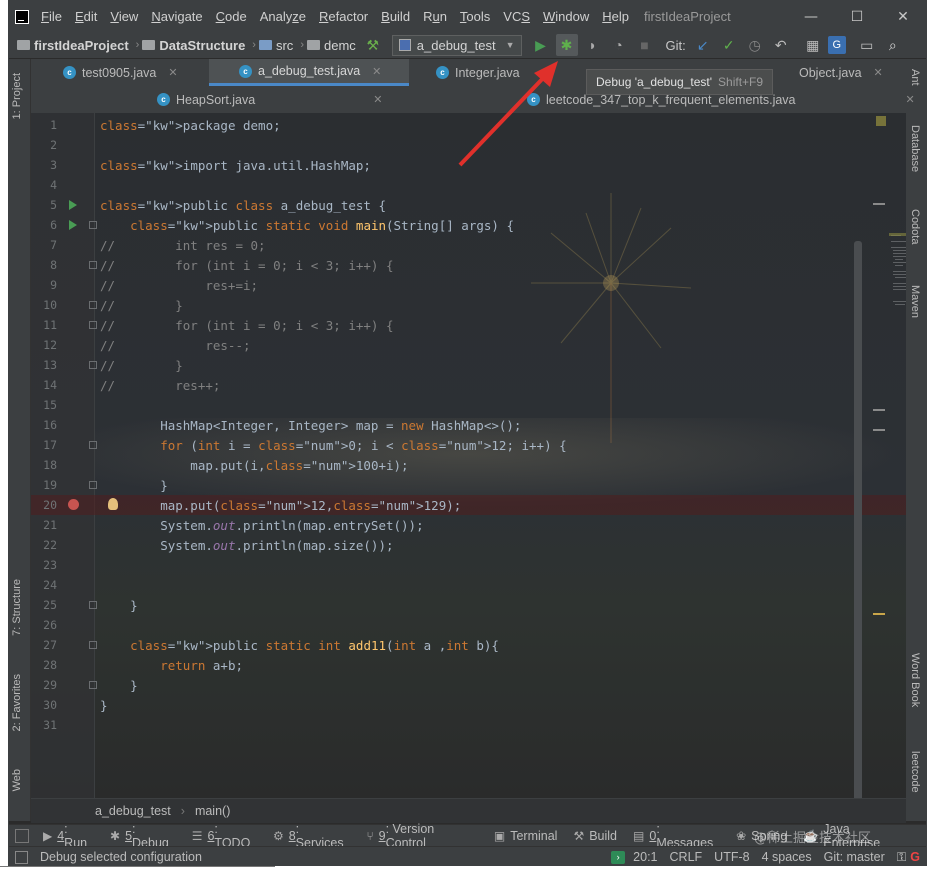 This screenshot has width=935, height=873. I want to click on file-encoding: UTF-8, so click(731, 857).